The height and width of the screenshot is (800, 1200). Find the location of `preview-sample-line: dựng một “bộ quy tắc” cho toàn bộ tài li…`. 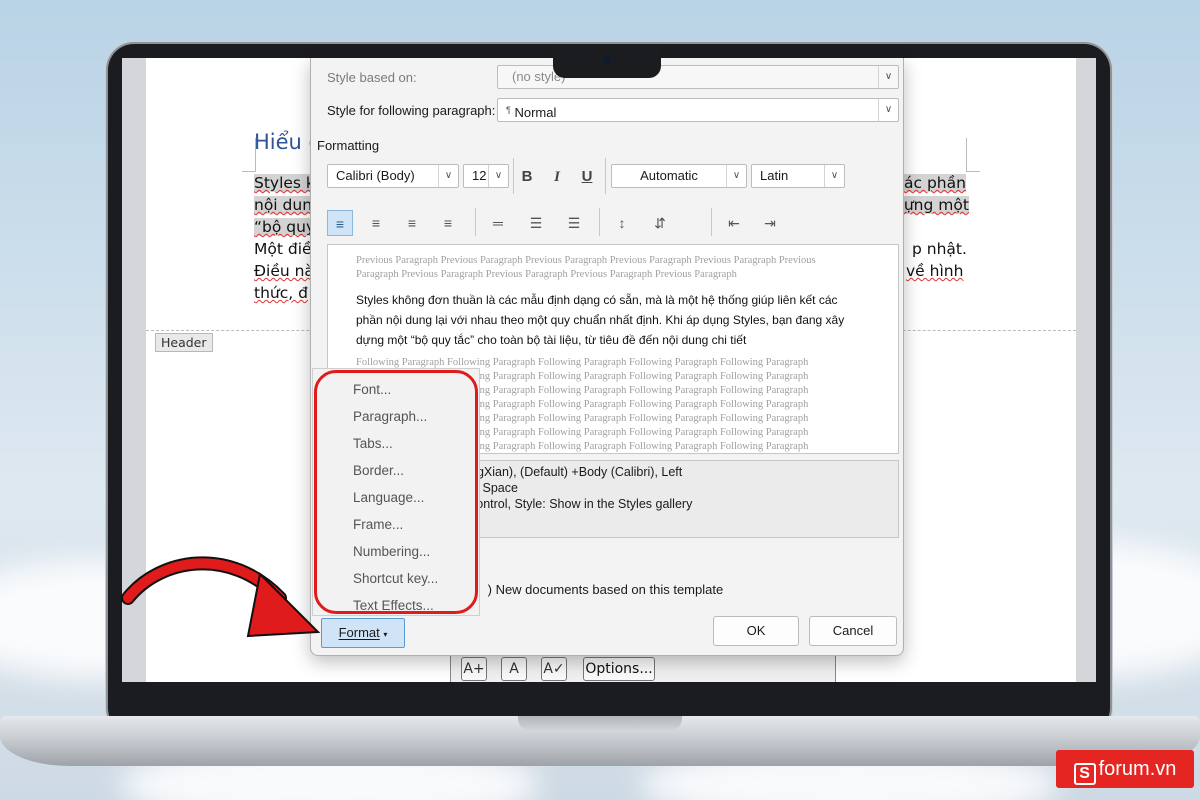

preview-sample-line: dựng một “bộ quy tắc” cho toàn bộ tài li… is located at coordinates (551, 340).